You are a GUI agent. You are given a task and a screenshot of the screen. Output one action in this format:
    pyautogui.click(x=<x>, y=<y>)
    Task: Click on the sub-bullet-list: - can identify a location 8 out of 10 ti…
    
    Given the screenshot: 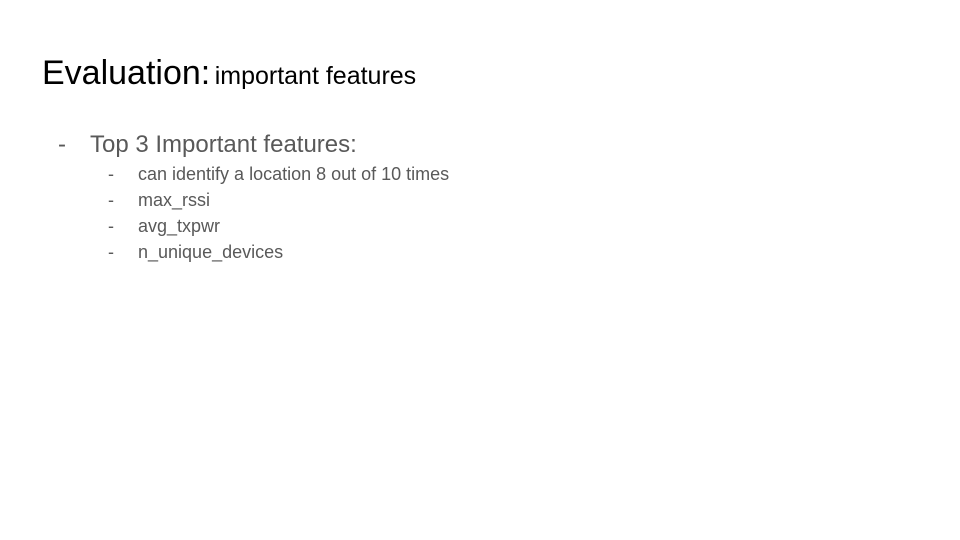 What is the action you would take?
    pyautogui.click(x=253, y=213)
    